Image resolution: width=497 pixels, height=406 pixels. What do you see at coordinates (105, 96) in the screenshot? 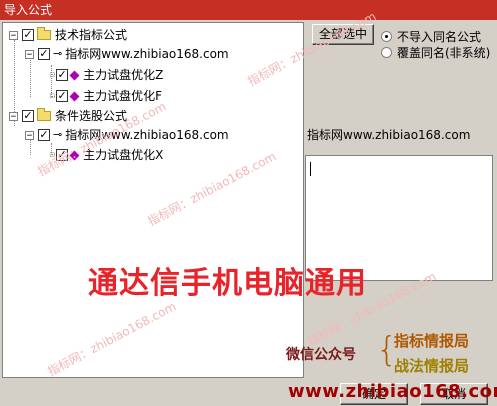
I see `tree-node-formula: ▫ ✓ 主力试盘优化F` at bounding box center [105, 96].